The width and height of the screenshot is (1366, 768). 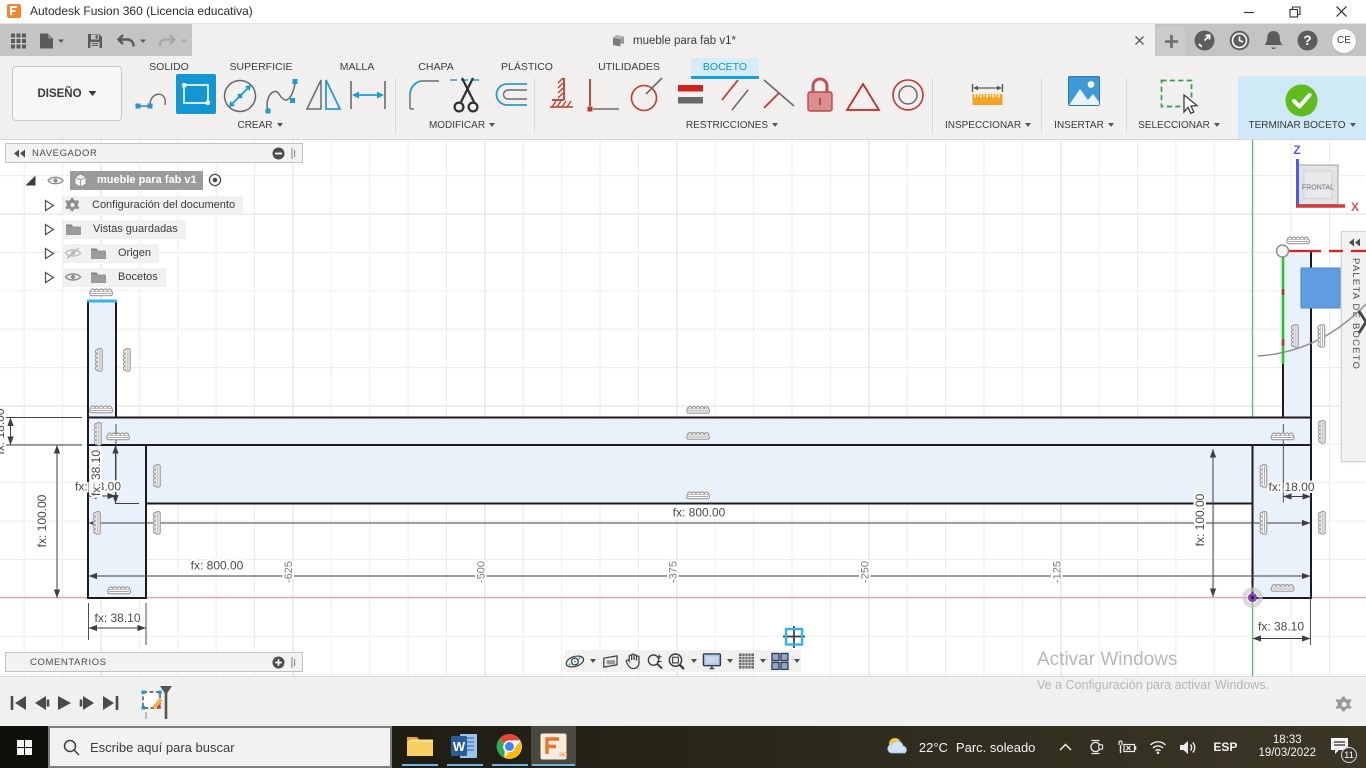 What do you see at coordinates (1287, 747) in the screenshot?
I see `taskbar-clock: 18:33 19/03/2022` at bounding box center [1287, 747].